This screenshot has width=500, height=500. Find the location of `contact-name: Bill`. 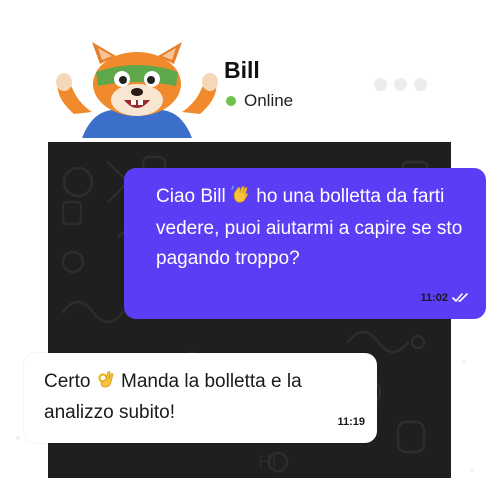

contact-name: Bill is located at coordinates (242, 70).